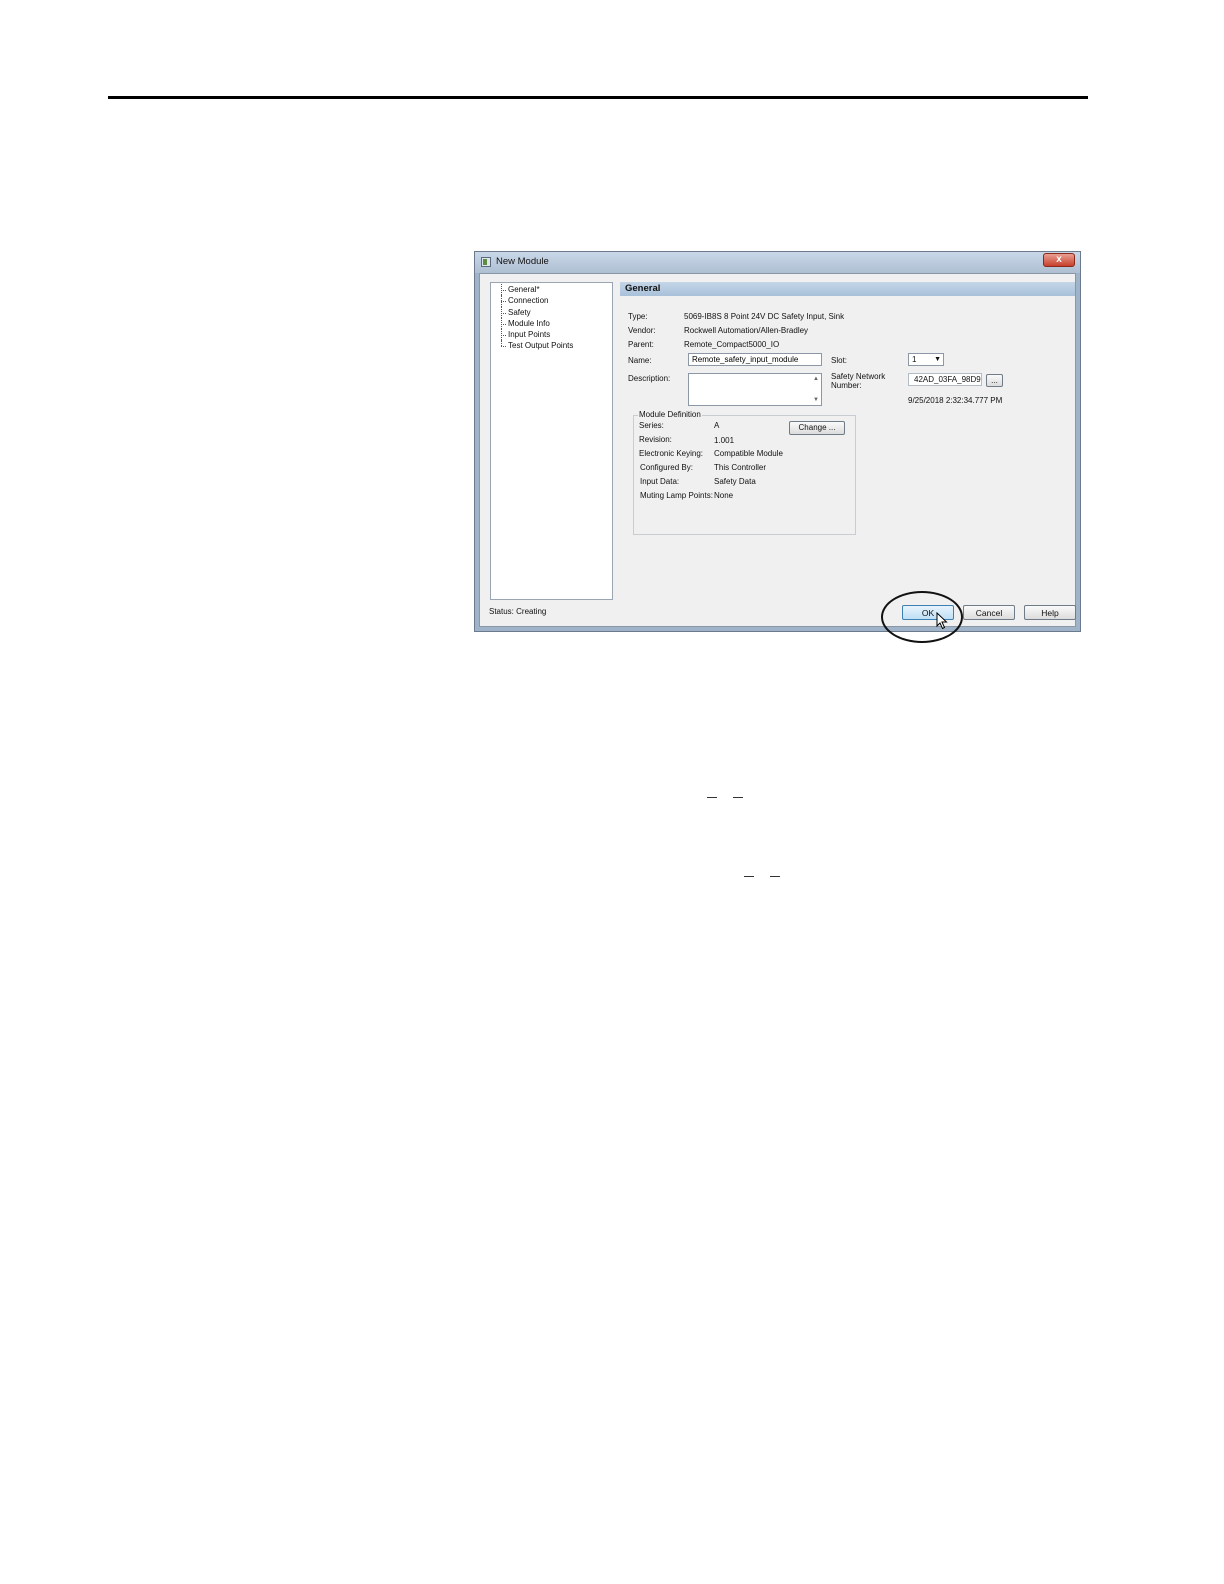 This screenshot has width=1224, height=1584. Describe the element at coordinates (642, 330) in the screenshot. I see `vendor-label: Vendor:` at that location.